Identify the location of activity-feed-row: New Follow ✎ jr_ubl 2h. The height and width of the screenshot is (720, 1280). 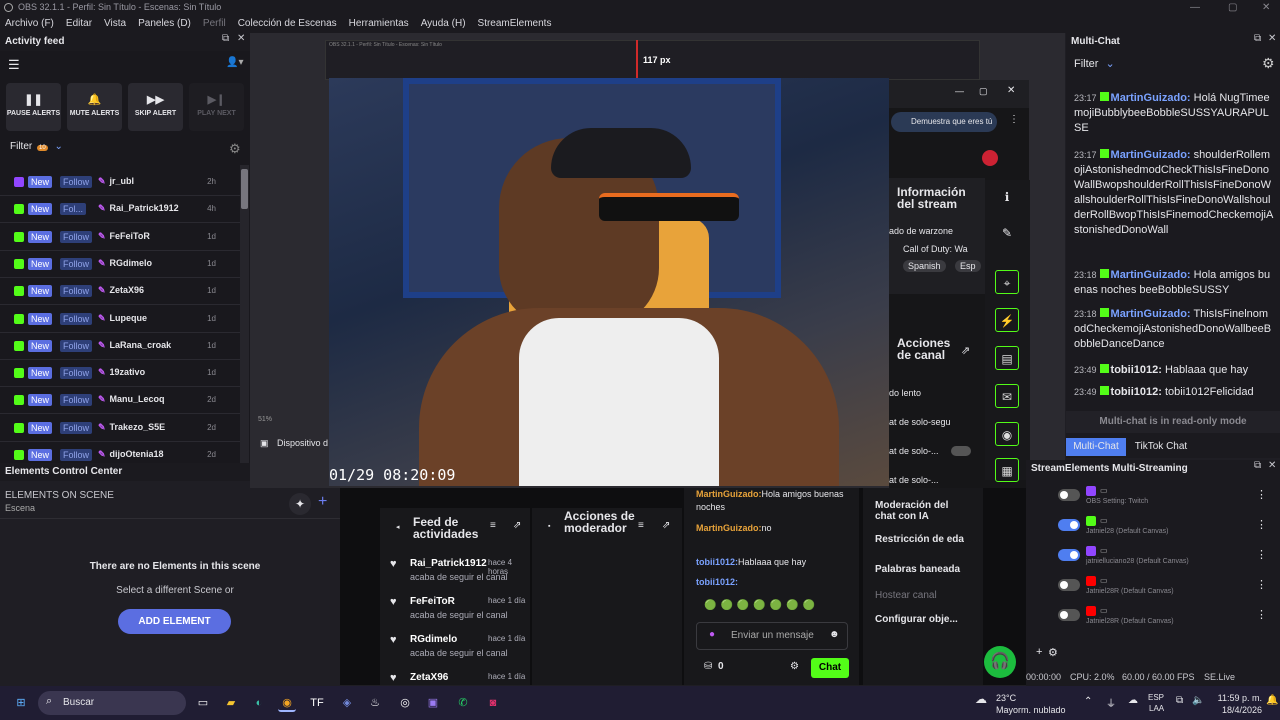
(120, 182).